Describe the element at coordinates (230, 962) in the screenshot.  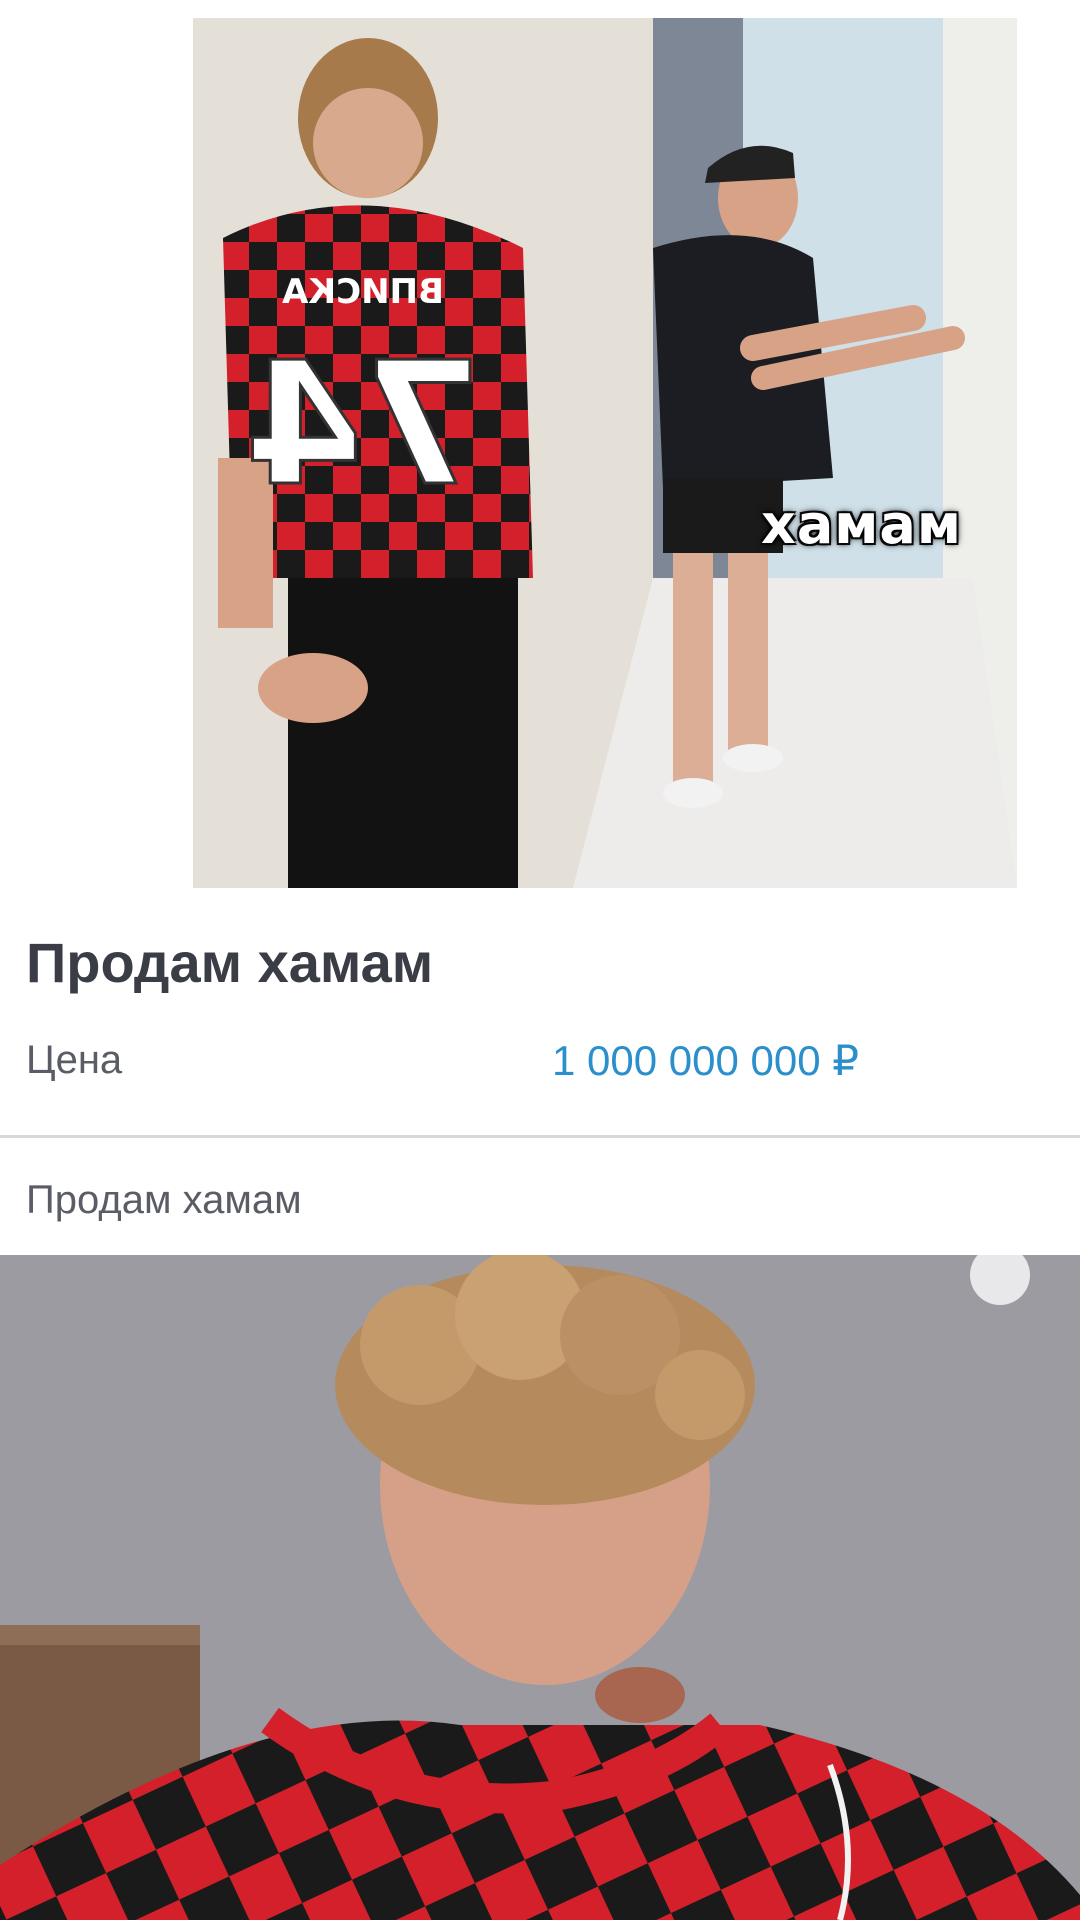
I see `listing-title: Продам хамам` at that location.